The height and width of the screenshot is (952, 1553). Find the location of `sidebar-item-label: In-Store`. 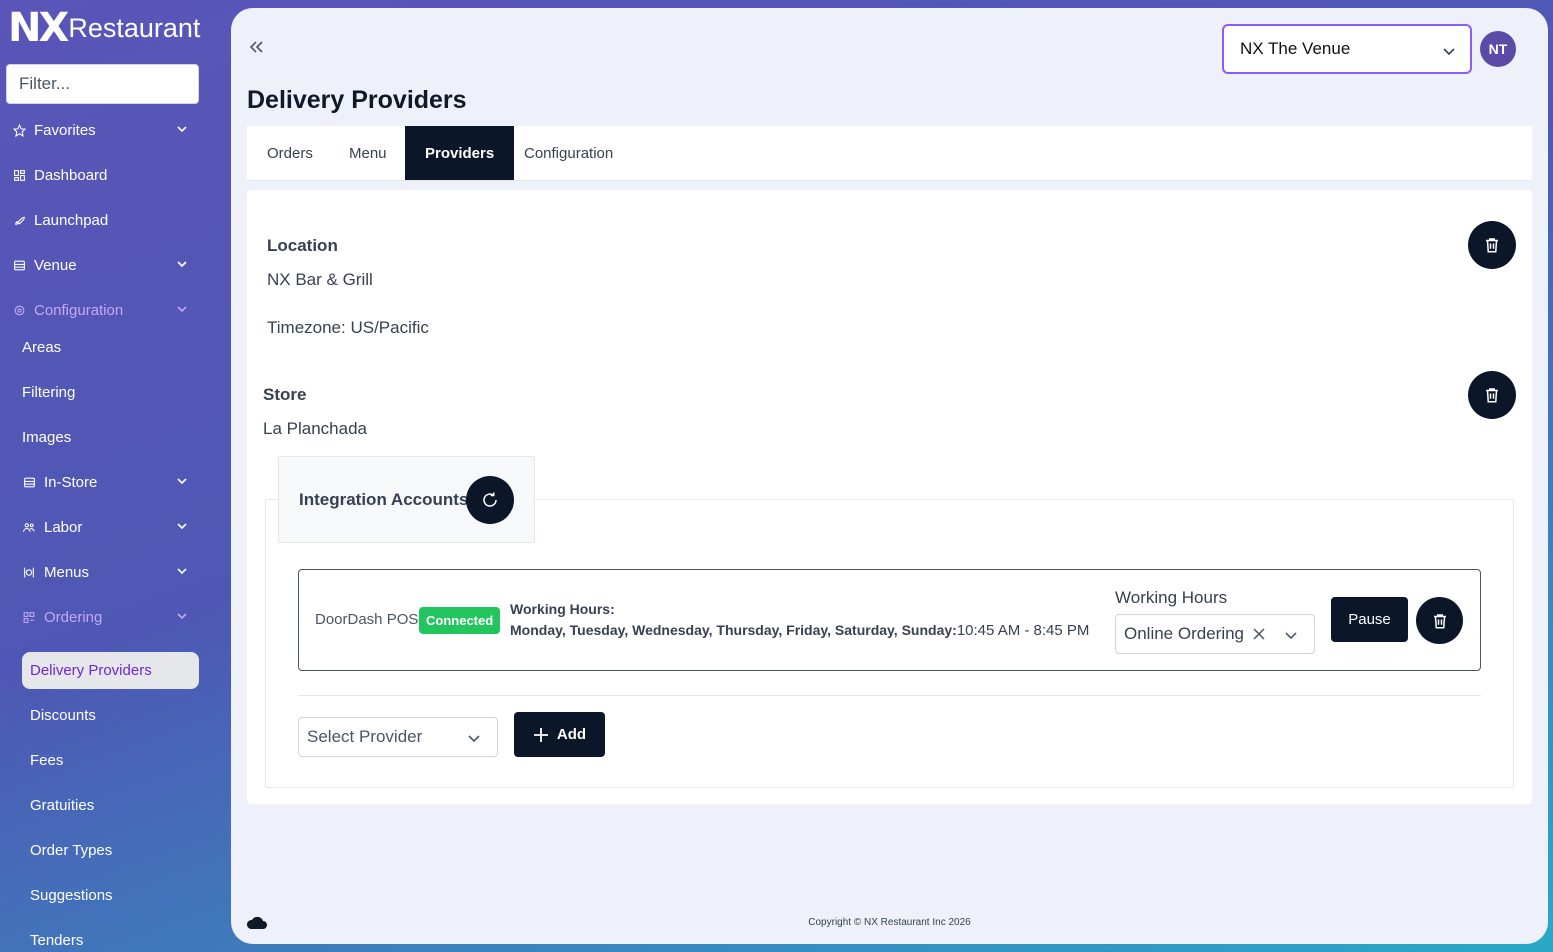

sidebar-item-label: In-Store is located at coordinates (71, 482).